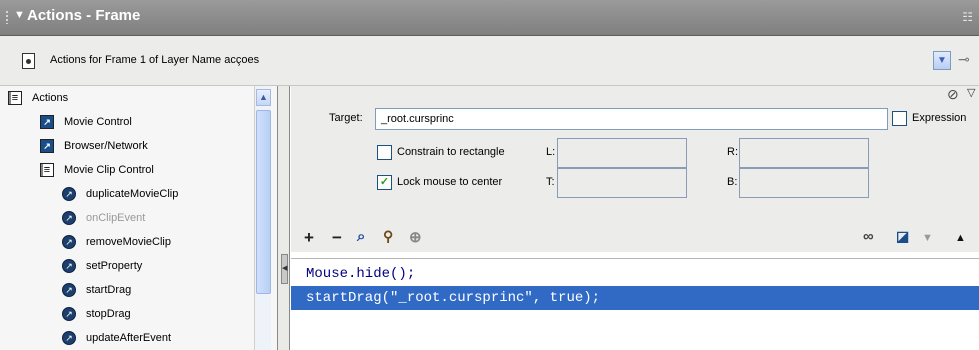  Describe the element at coordinates (415, 237) in the screenshot. I see `insert-target-path-icon: ⊕` at that location.